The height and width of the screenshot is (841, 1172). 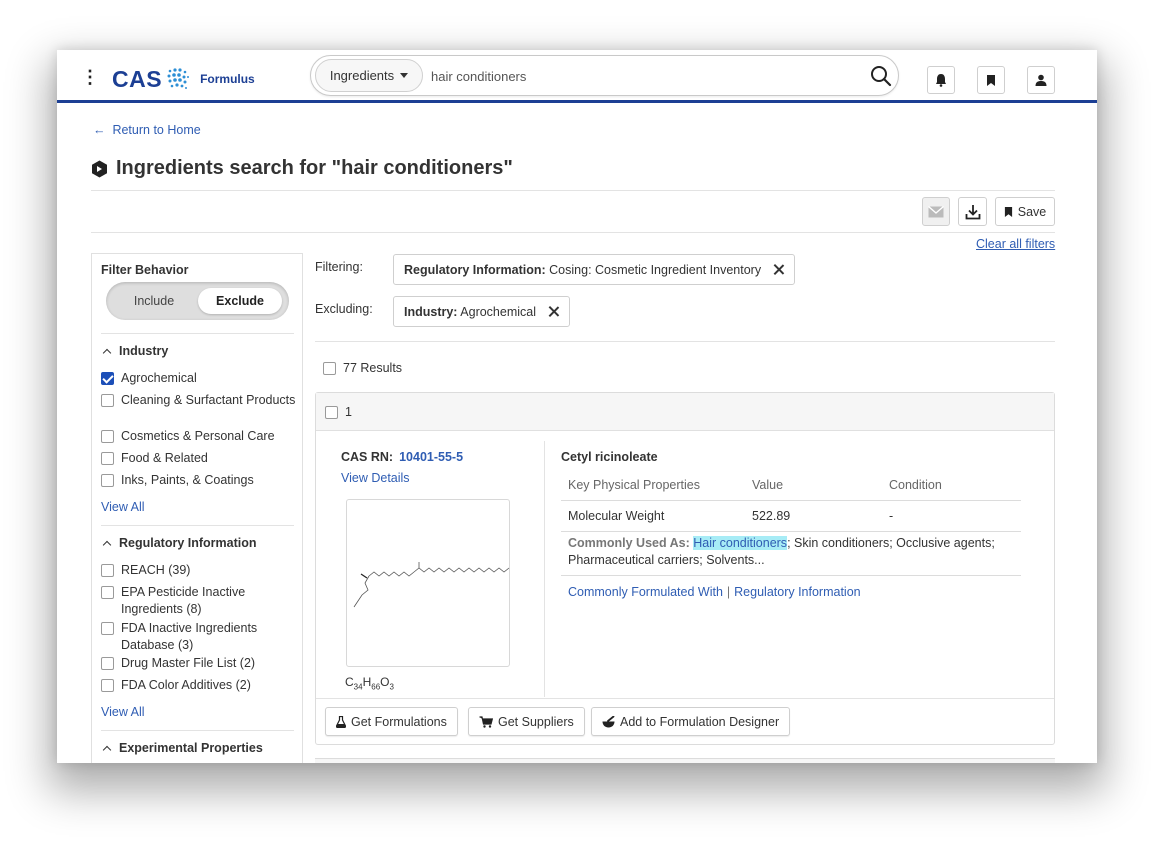 I want to click on email-icon, so click(x=936, y=211).